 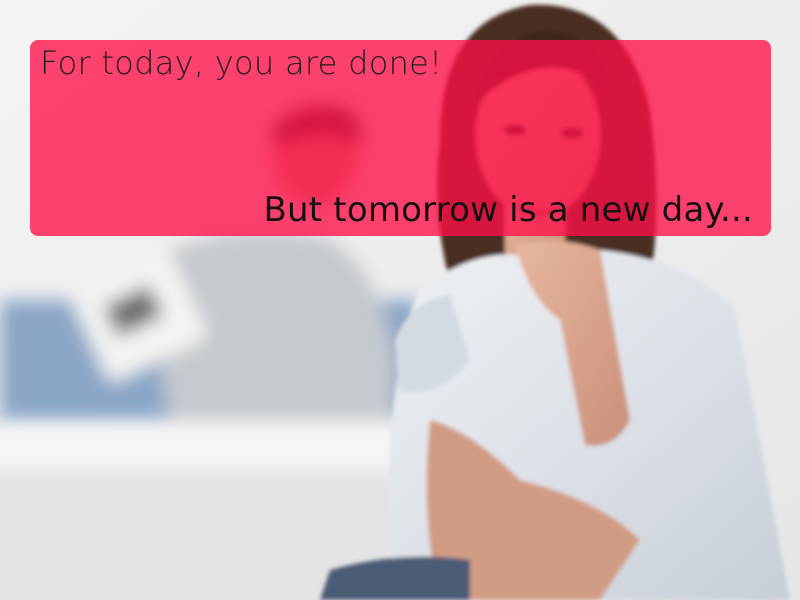 I want to click on headline-text: For today, you are done!, so click(x=241, y=63).